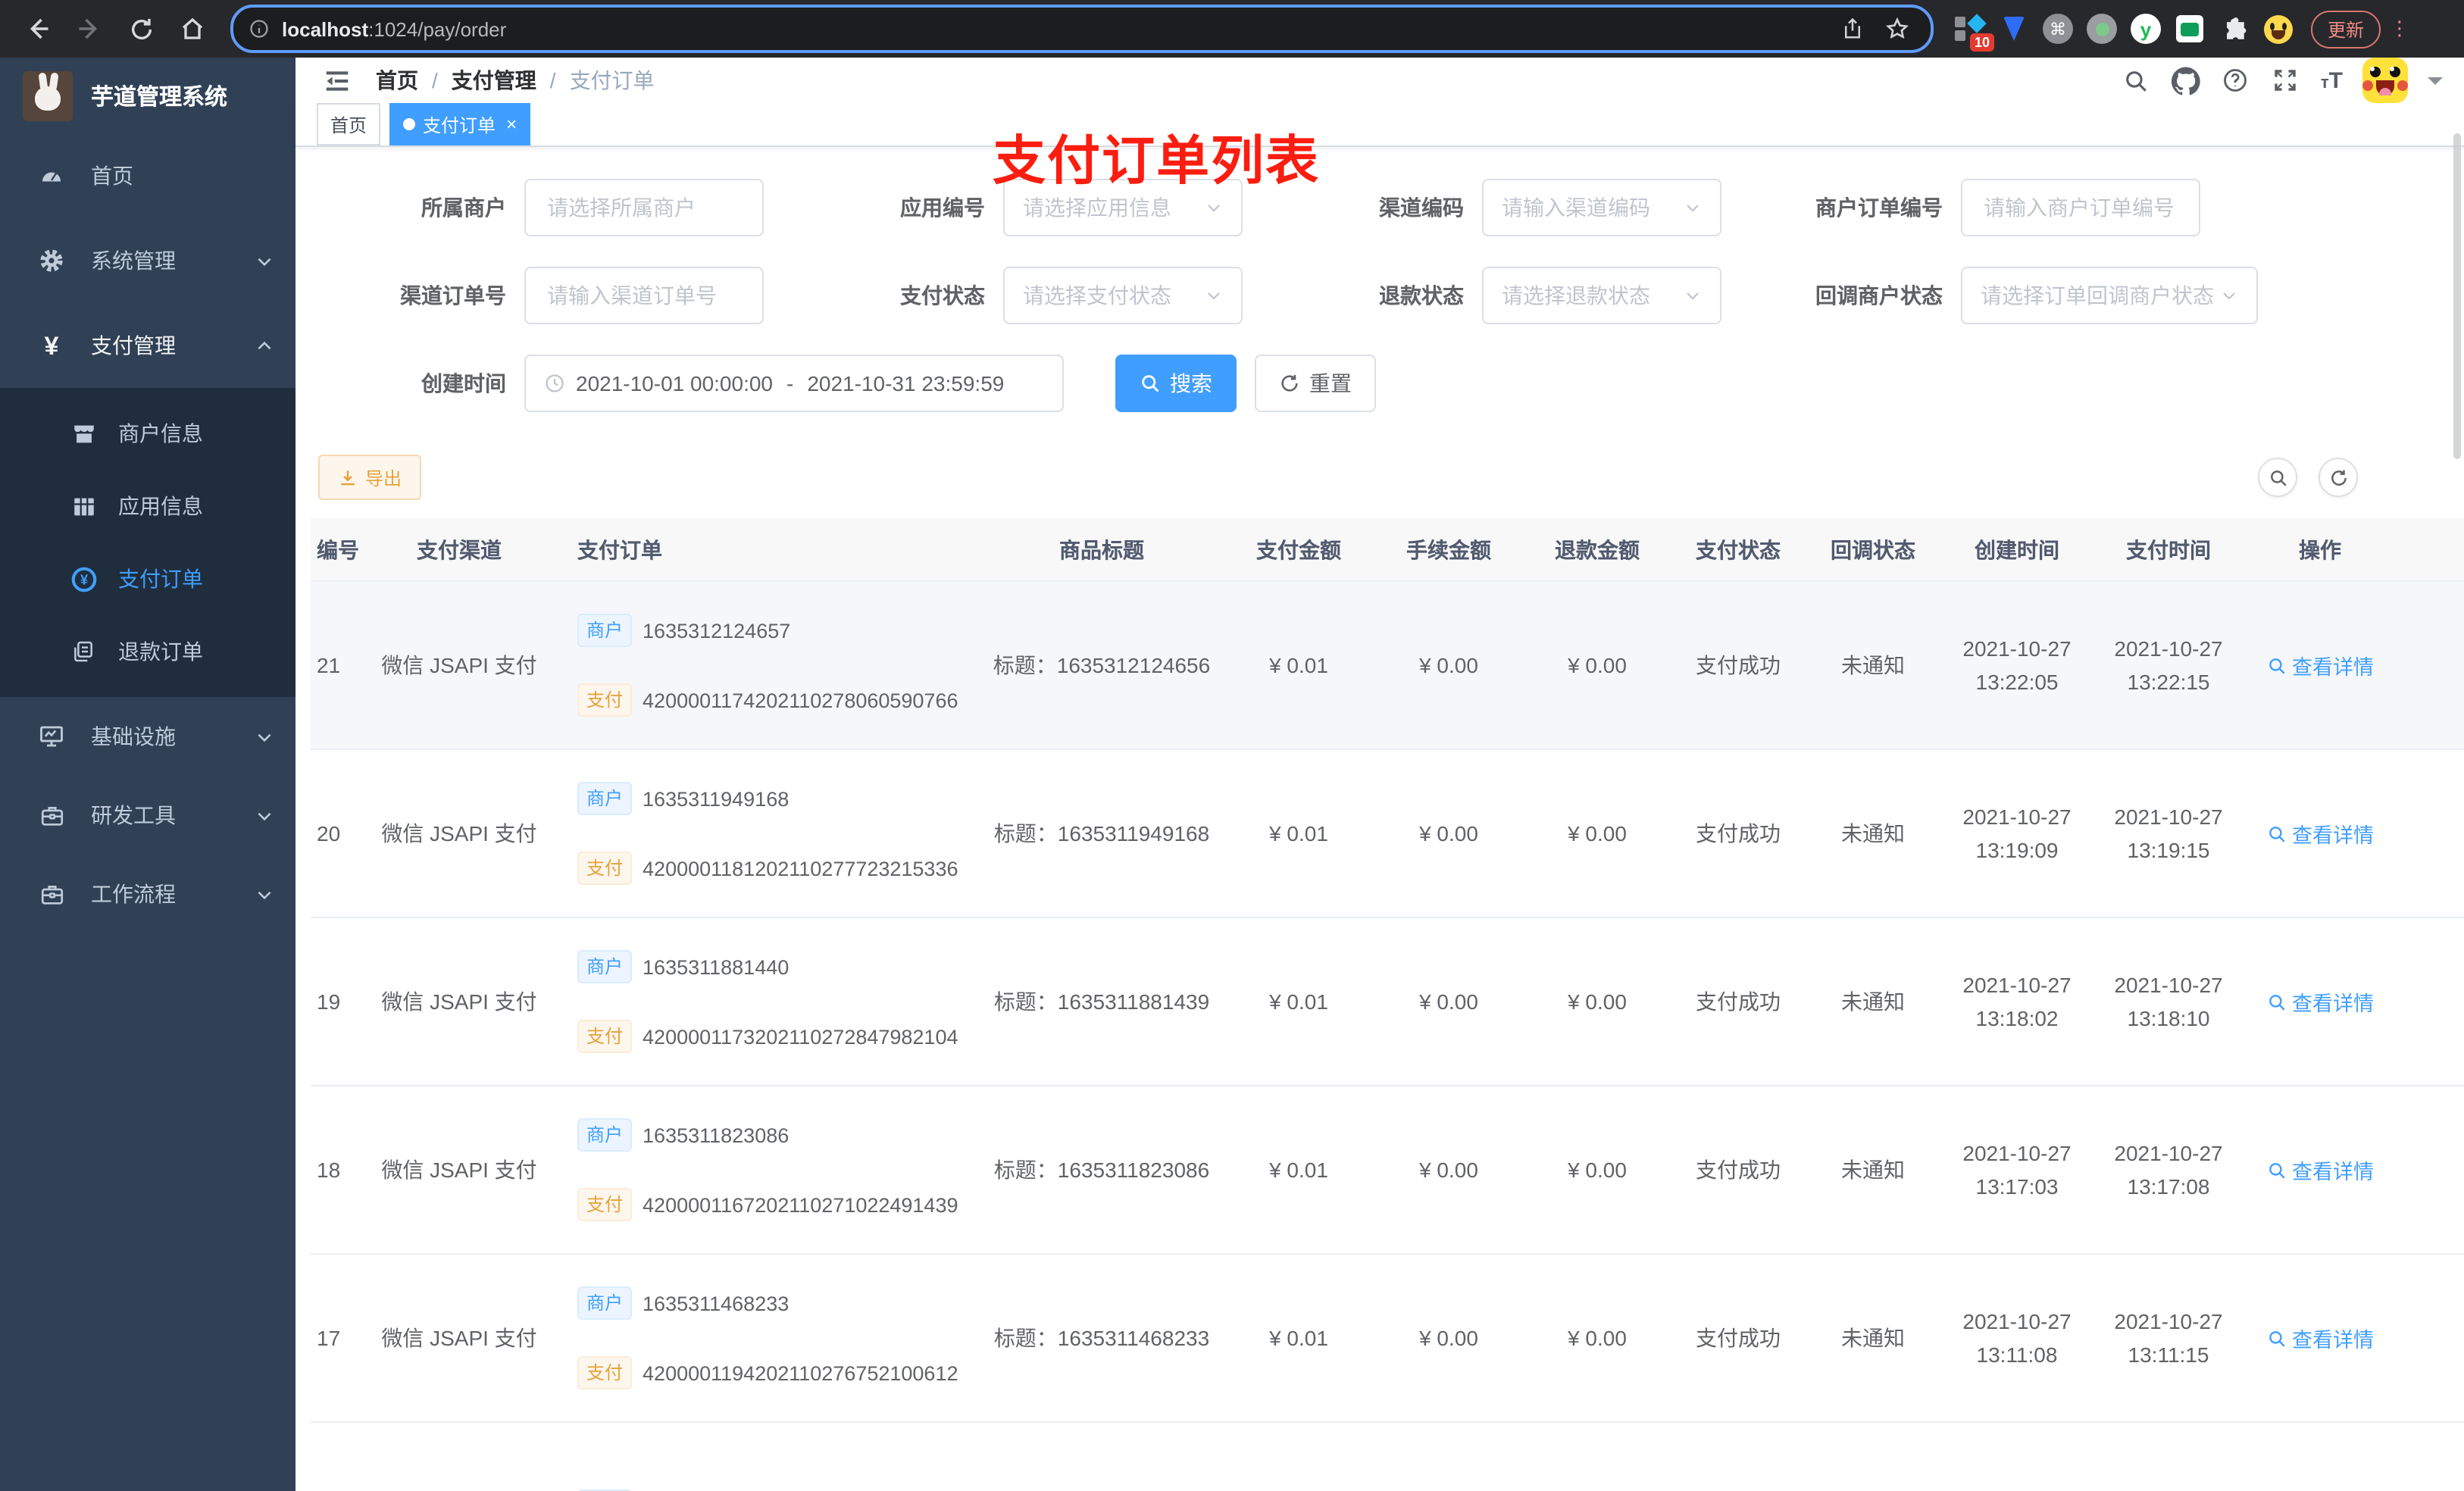 Image resolution: width=2464 pixels, height=1491 pixels. What do you see at coordinates (1879, 207) in the screenshot?
I see `merchant-order-no-label: 商户订单编号` at bounding box center [1879, 207].